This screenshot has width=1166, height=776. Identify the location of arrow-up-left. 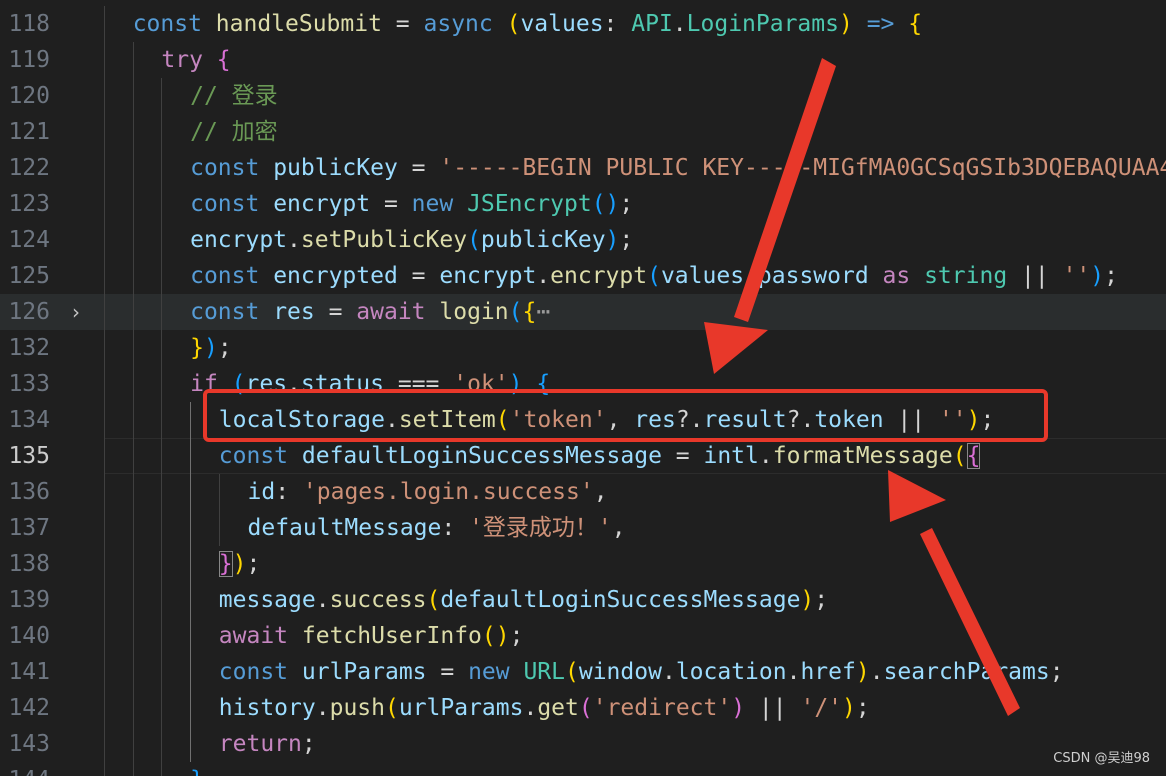
(954, 593).